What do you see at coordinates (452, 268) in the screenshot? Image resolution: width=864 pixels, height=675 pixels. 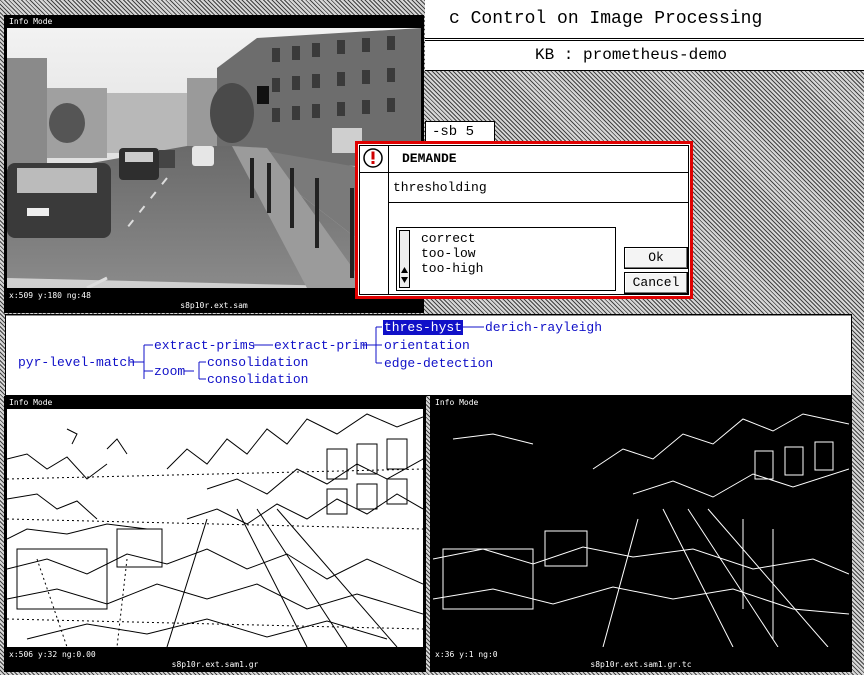 I see `list-item-too-high: too-high` at bounding box center [452, 268].